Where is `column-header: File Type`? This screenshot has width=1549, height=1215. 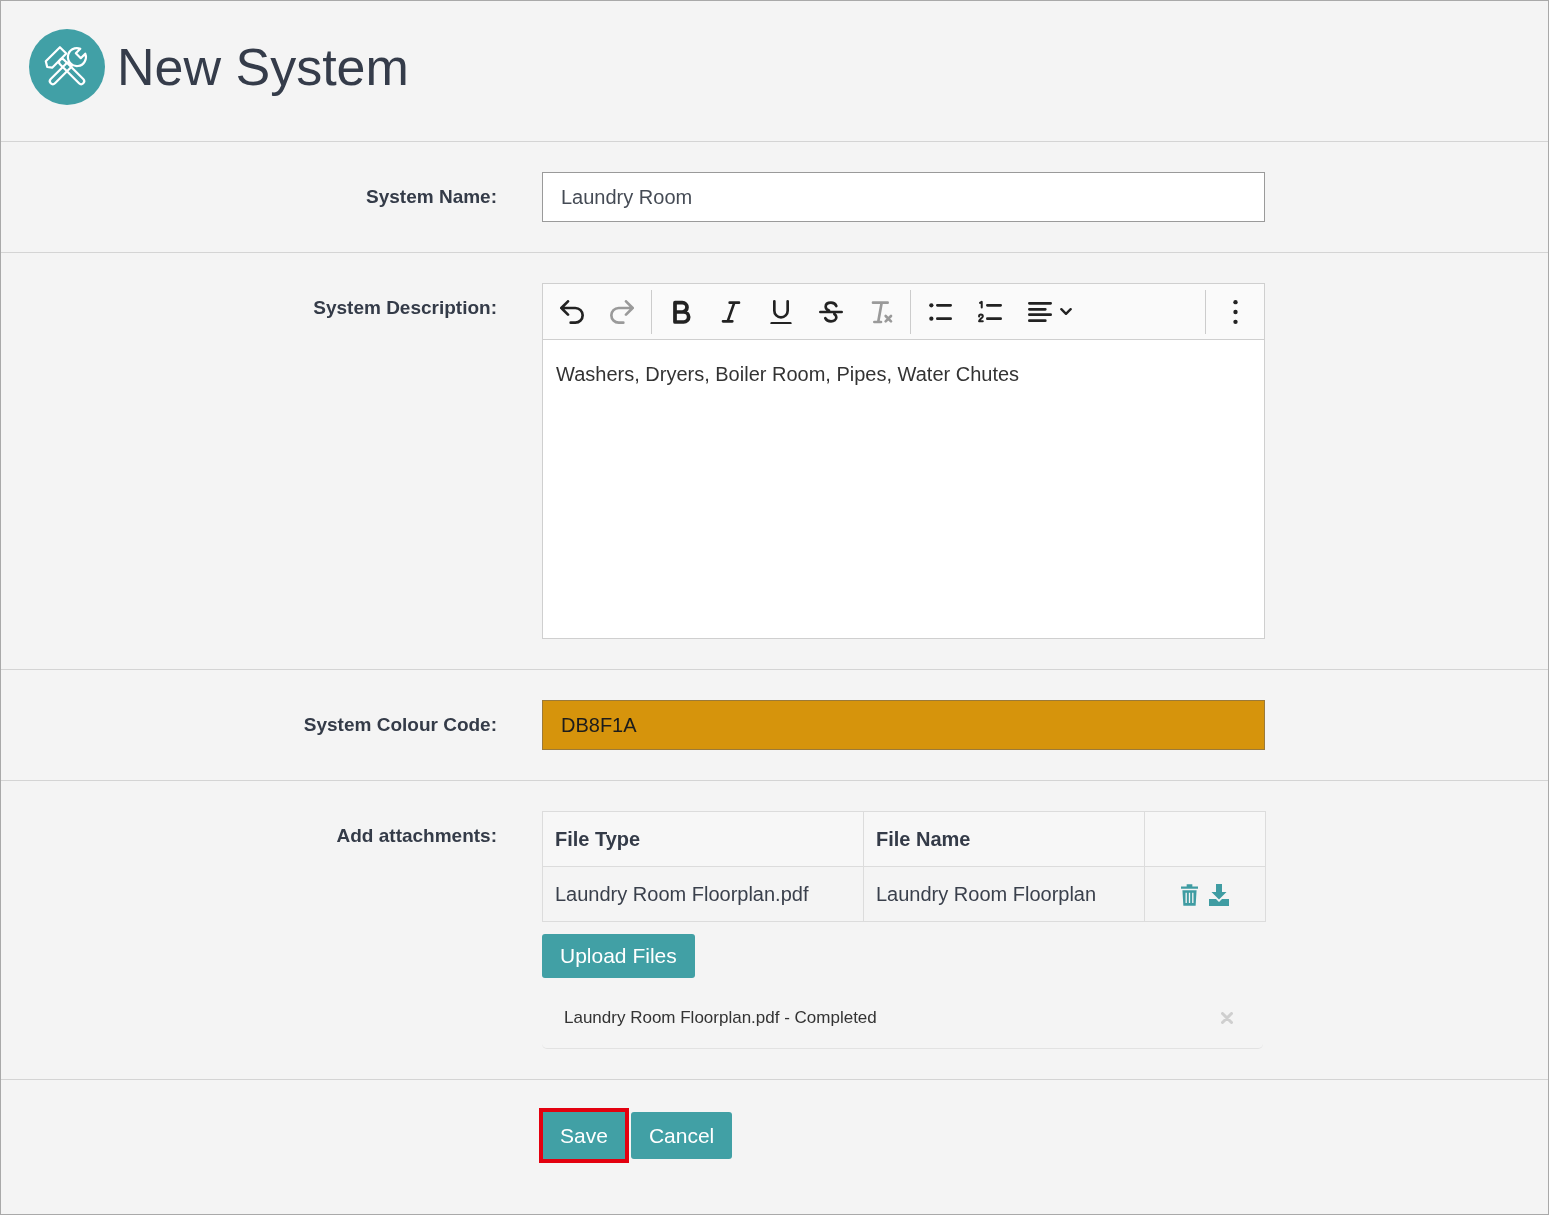 column-header: File Type is located at coordinates (703, 839).